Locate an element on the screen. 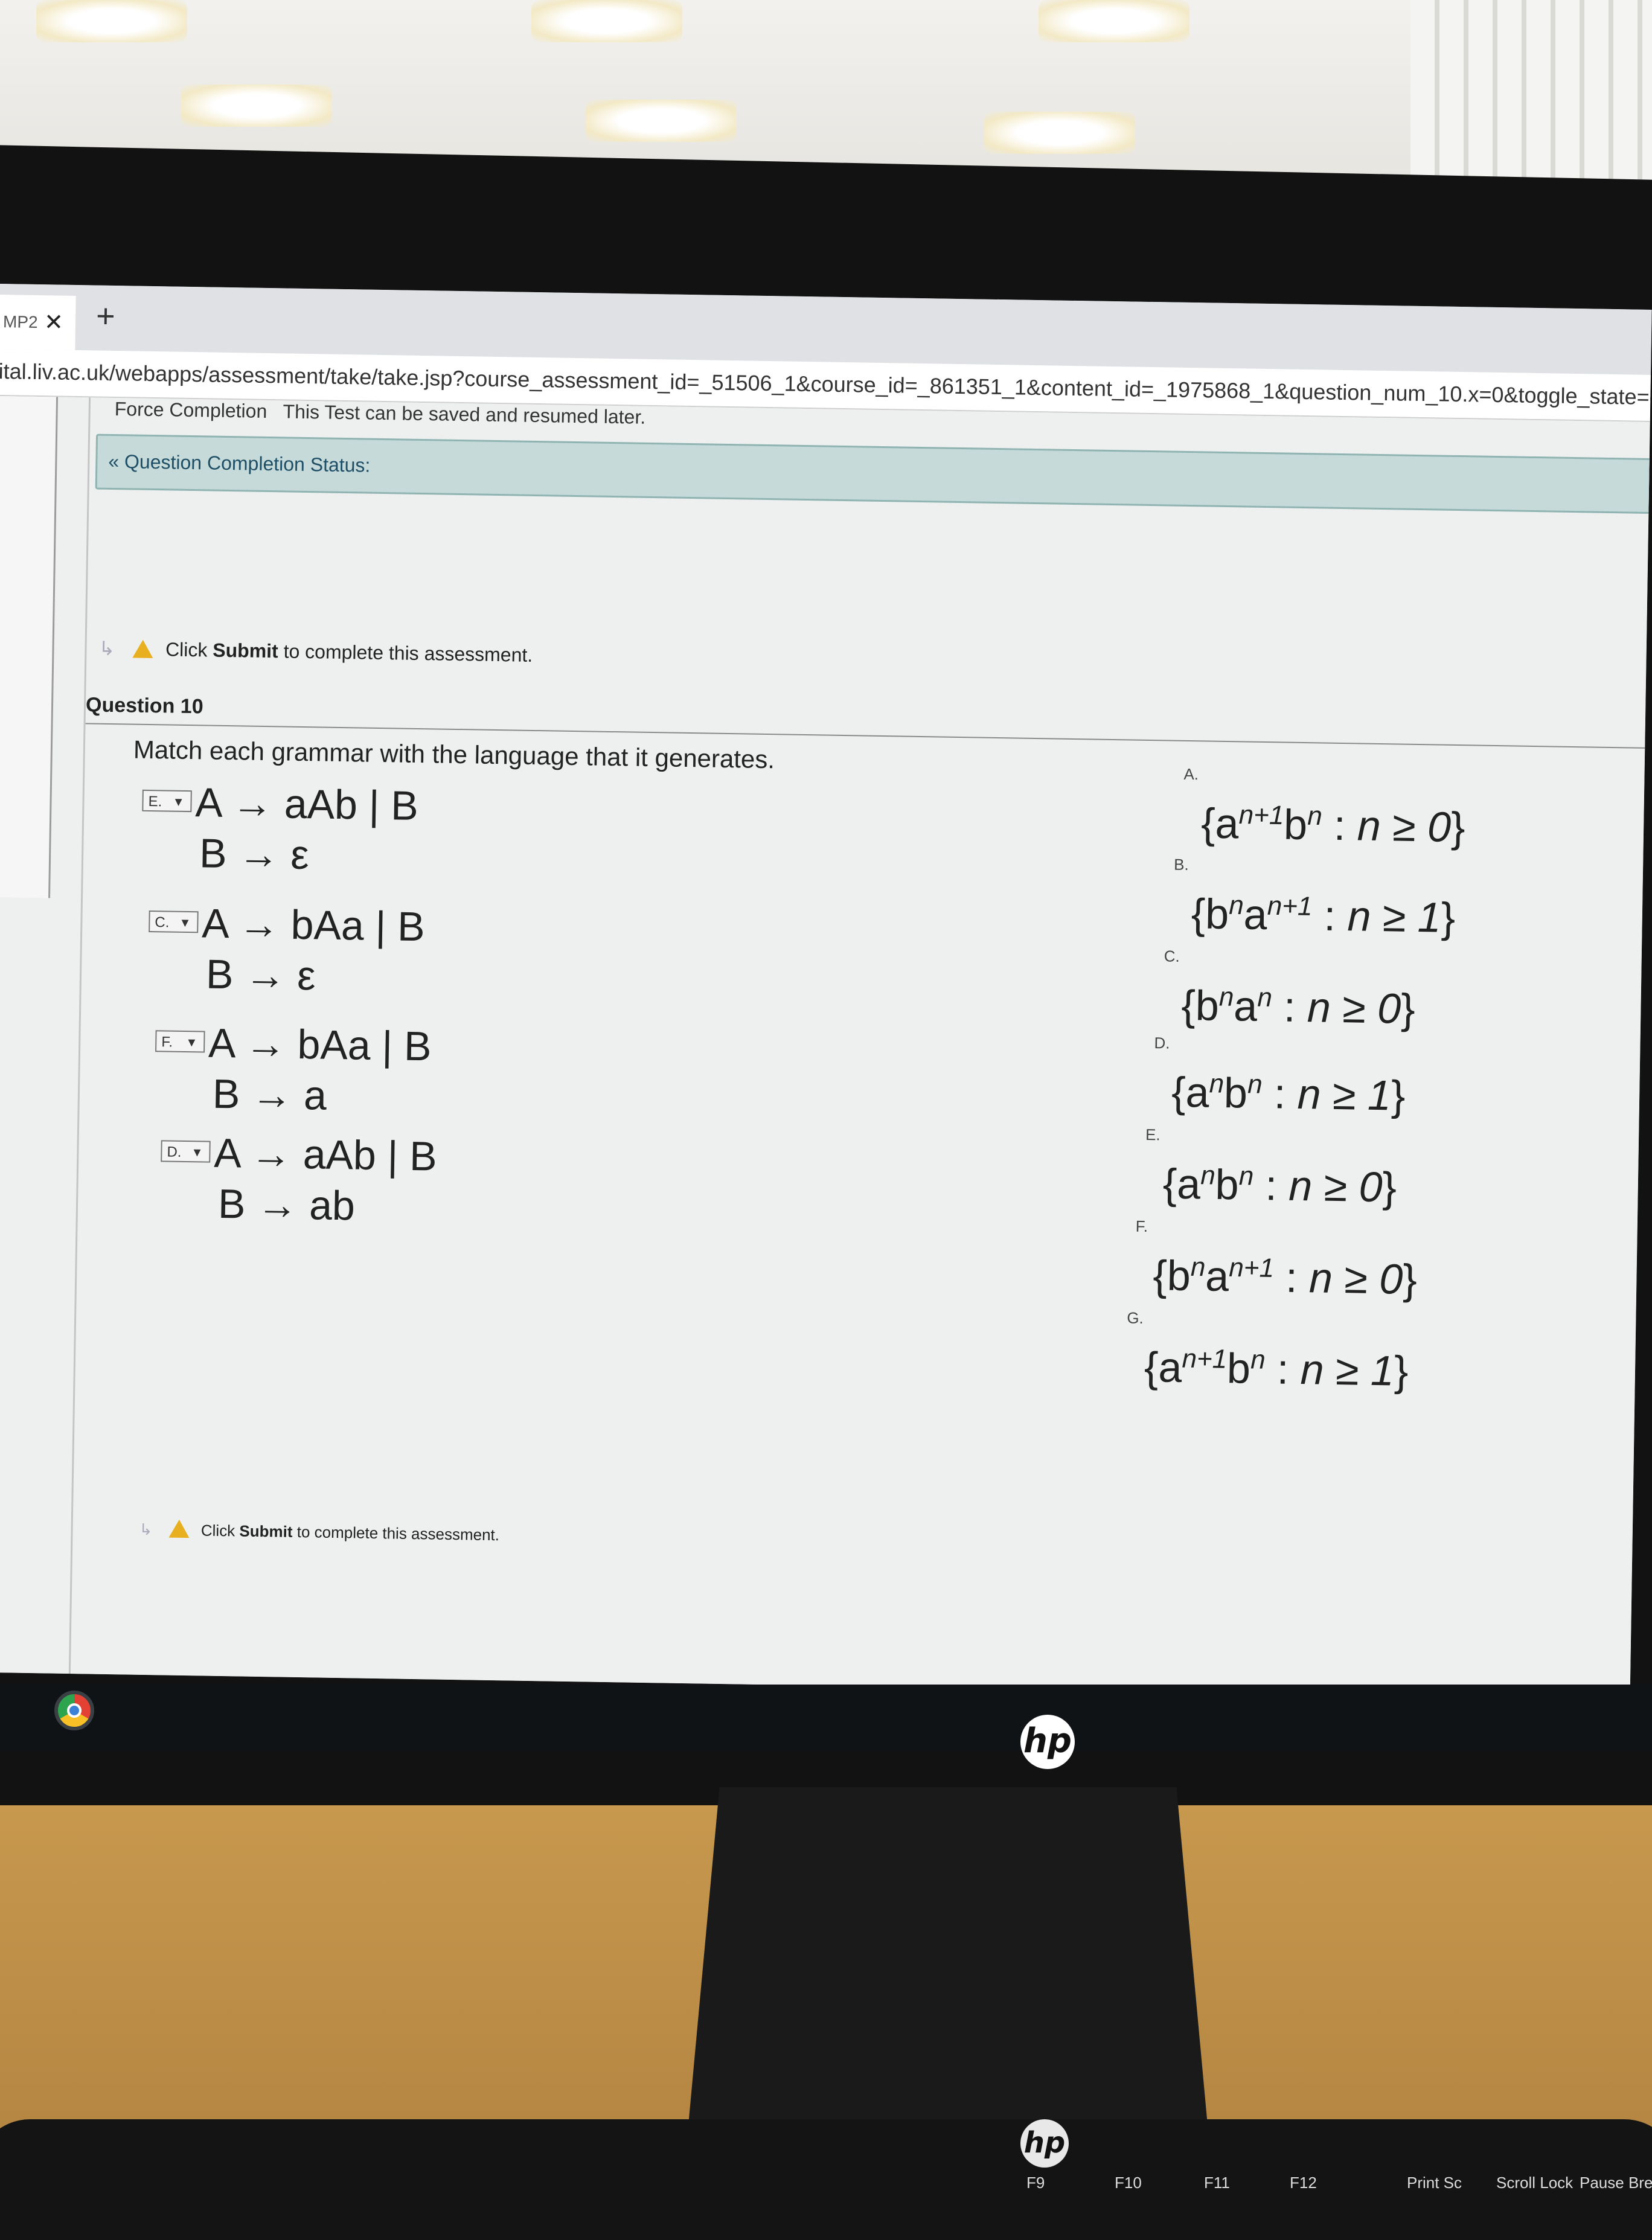 This screenshot has width=1652, height=2240. grammar-rule: B → a is located at coordinates (269, 1094).